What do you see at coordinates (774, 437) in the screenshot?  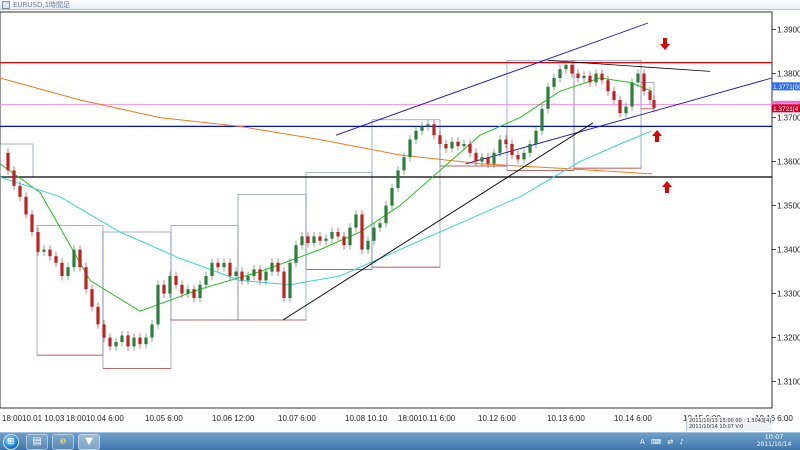 I see `clock-time: 10:07` at bounding box center [774, 437].